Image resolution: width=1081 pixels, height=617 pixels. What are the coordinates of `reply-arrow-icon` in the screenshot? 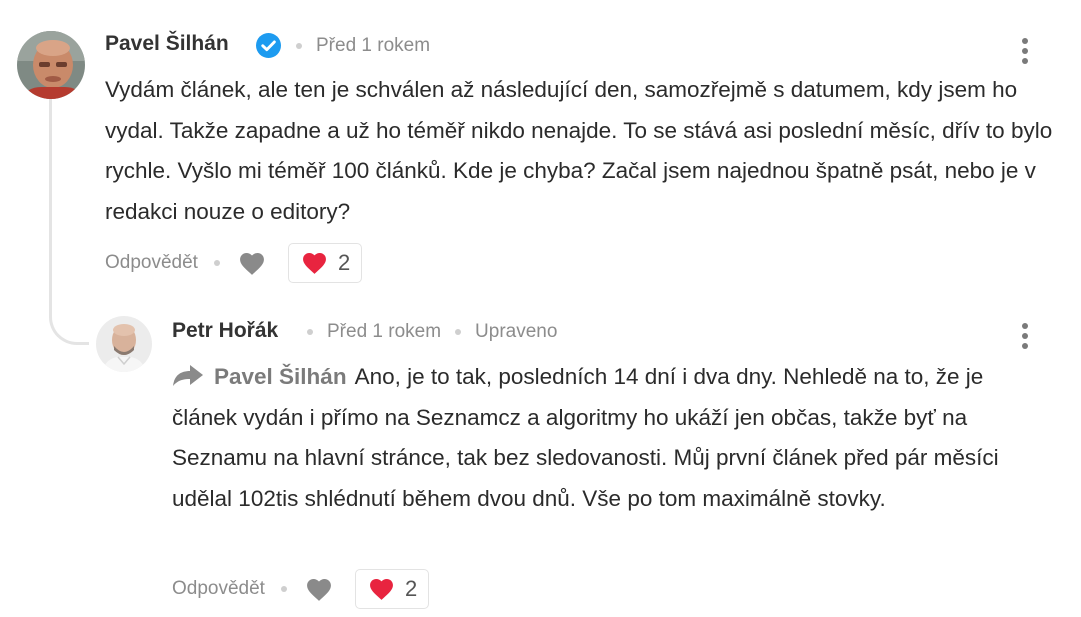 It's located at (188, 375).